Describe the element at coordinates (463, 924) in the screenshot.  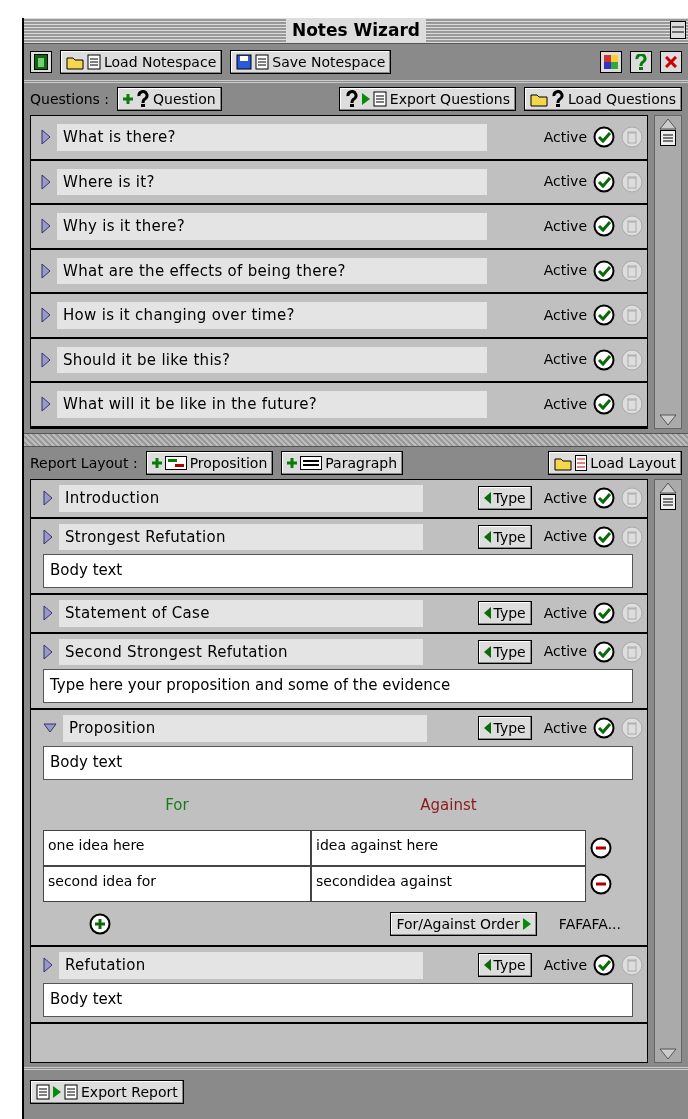
I see `order-button: For/Against Order` at that location.